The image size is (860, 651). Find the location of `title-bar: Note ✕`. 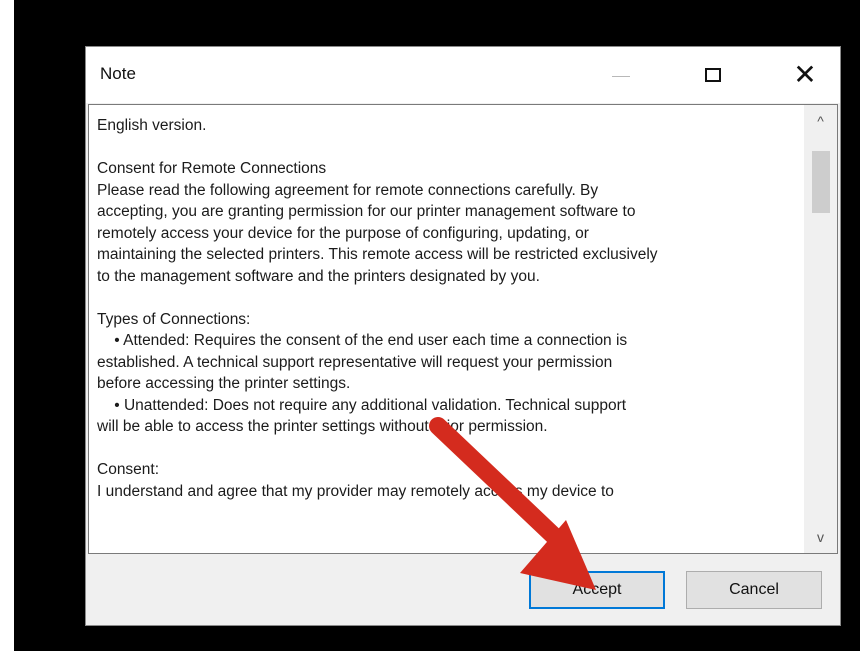

title-bar: Note ✕ is located at coordinates (463, 75).